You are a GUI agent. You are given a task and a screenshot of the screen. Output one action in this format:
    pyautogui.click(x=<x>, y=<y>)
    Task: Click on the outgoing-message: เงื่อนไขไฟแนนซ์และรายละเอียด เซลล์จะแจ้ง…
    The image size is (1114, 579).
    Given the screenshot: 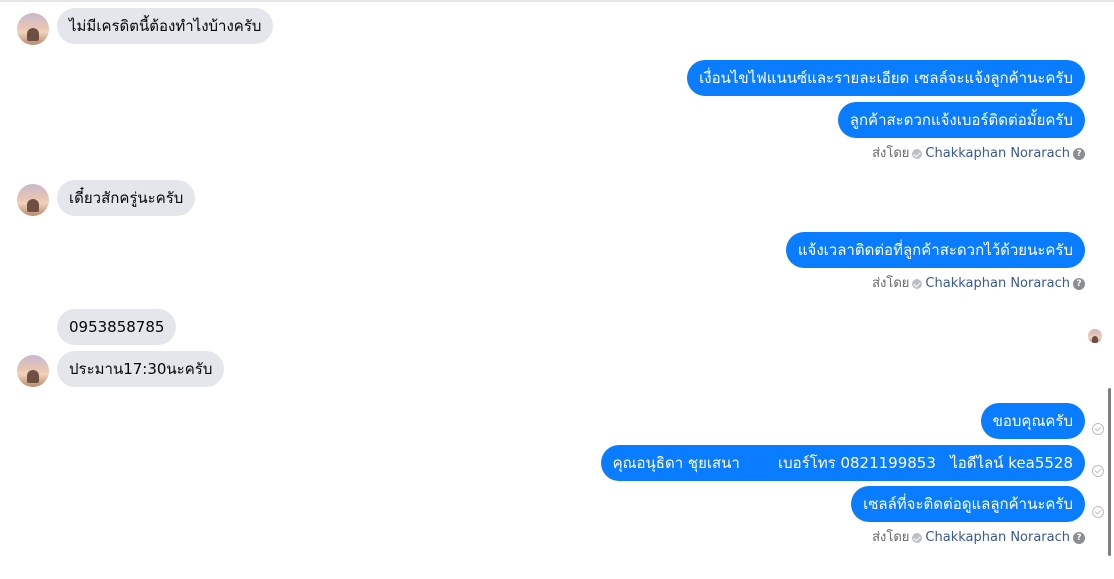 What is the action you would take?
    pyautogui.click(x=886, y=78)
    